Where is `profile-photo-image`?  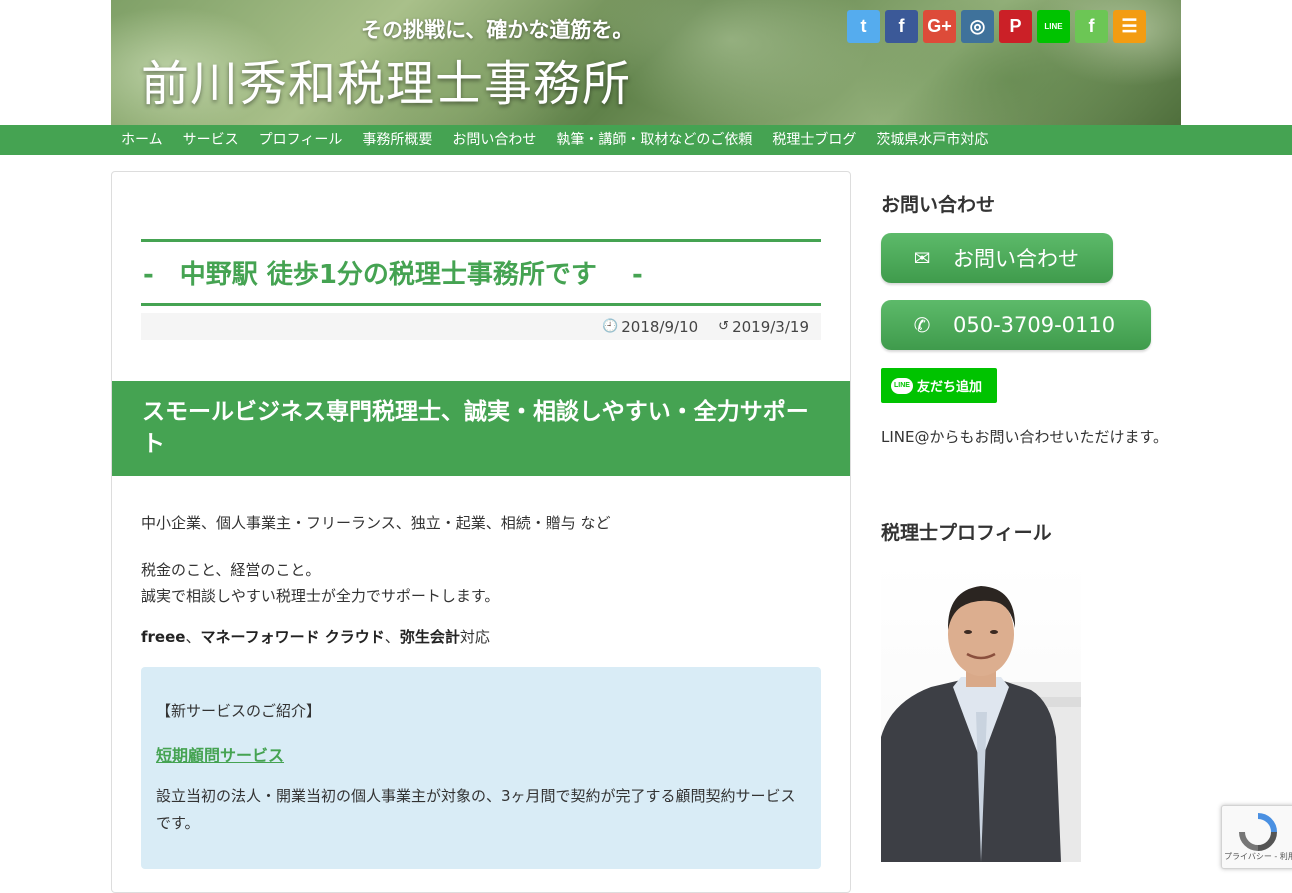 profile-photo-image is located at coordinates (981, 724).